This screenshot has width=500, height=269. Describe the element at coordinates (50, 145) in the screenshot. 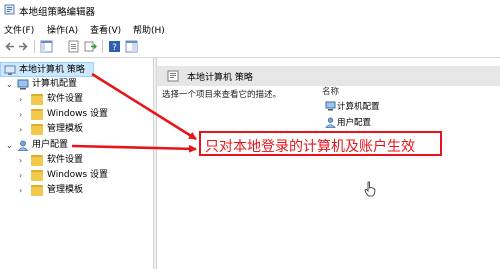

I see `tree-item-label: 用户配置` at that location.